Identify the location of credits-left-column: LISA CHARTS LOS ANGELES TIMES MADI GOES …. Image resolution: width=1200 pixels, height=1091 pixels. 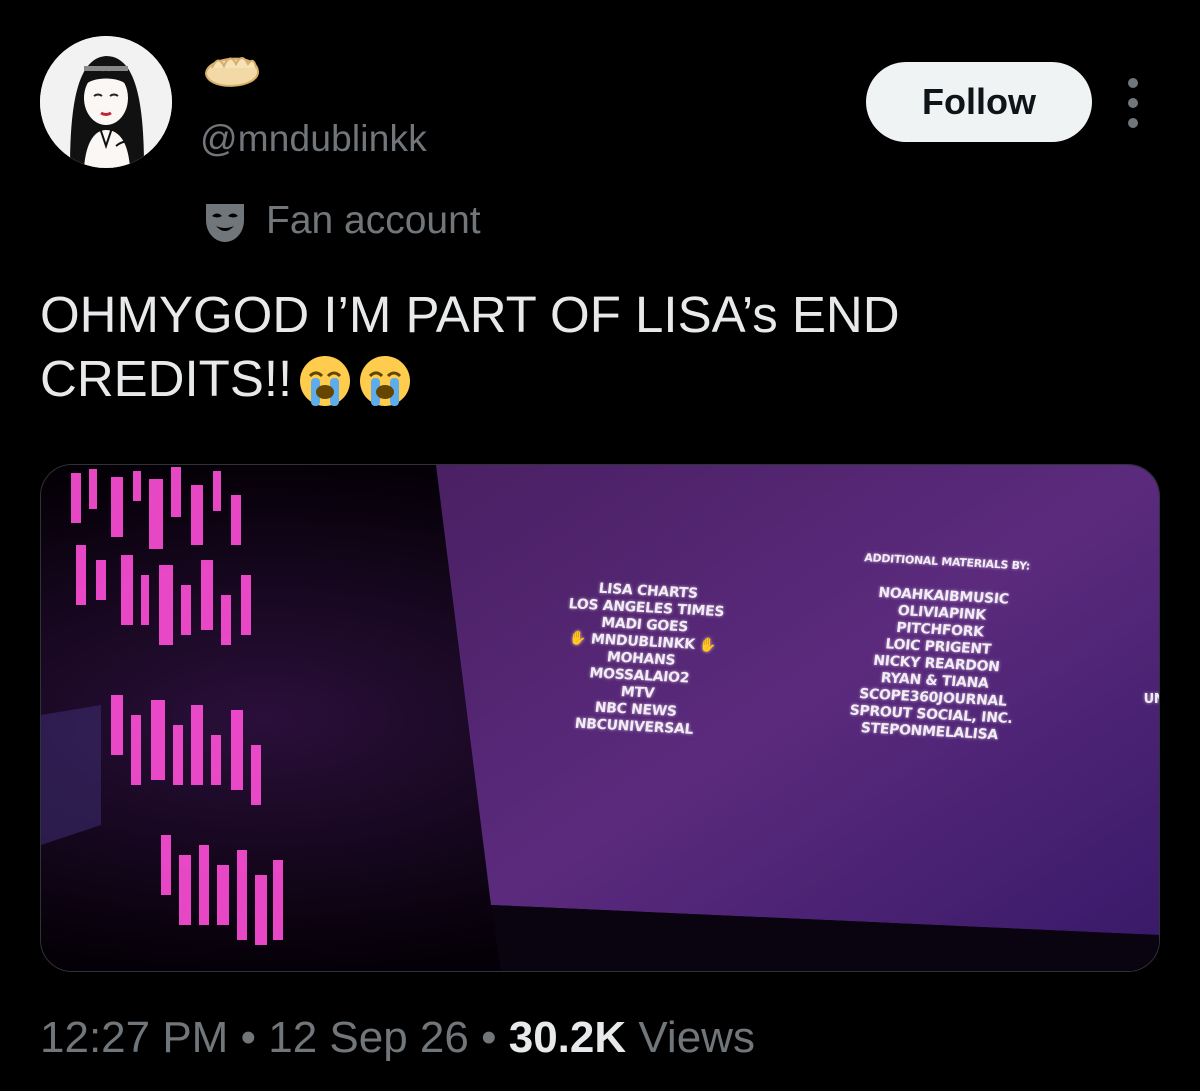
(641, 659).